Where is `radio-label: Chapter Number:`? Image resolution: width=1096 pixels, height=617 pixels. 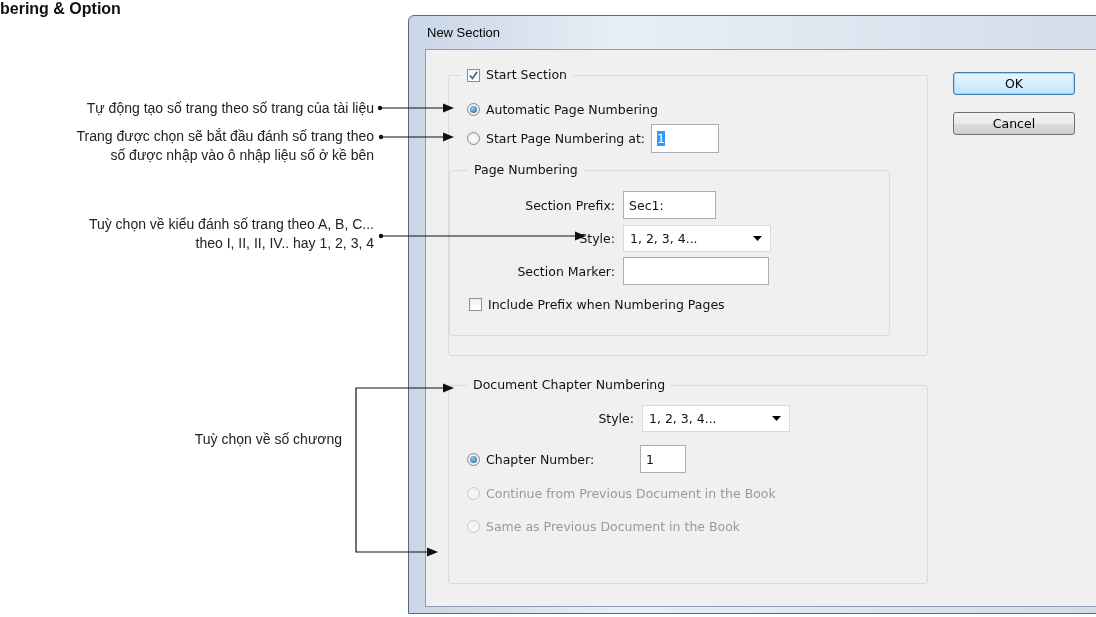 radio-label: Chapter Number: is located at coordinates (541, 459).